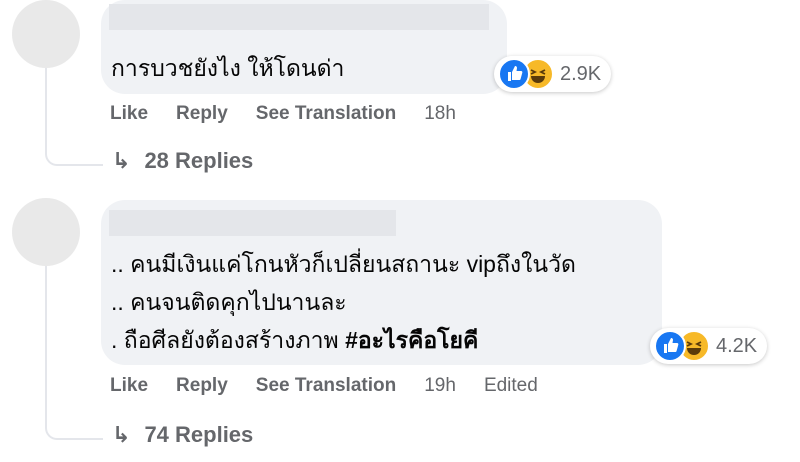 This screenshot has width=800, height=462. I want to click on comment-actions: Like Reply See Translation 18h, so click(297, 114).